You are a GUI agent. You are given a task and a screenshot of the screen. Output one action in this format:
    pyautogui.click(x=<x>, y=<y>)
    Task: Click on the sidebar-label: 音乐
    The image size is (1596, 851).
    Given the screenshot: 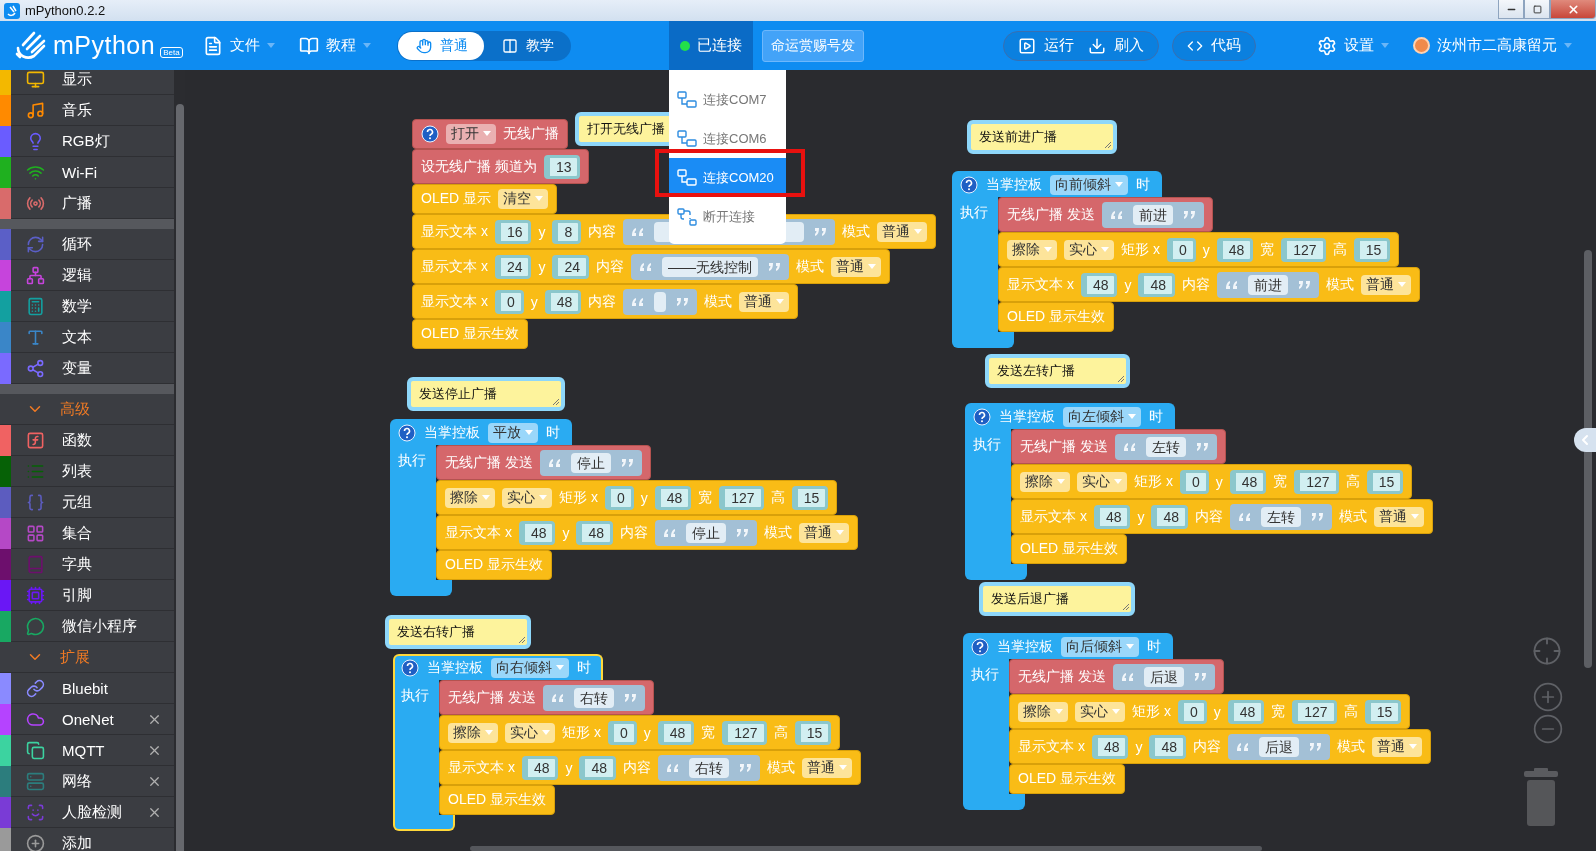 What is the action you would take?
    pyautogui.click(x=77, y=110)
    